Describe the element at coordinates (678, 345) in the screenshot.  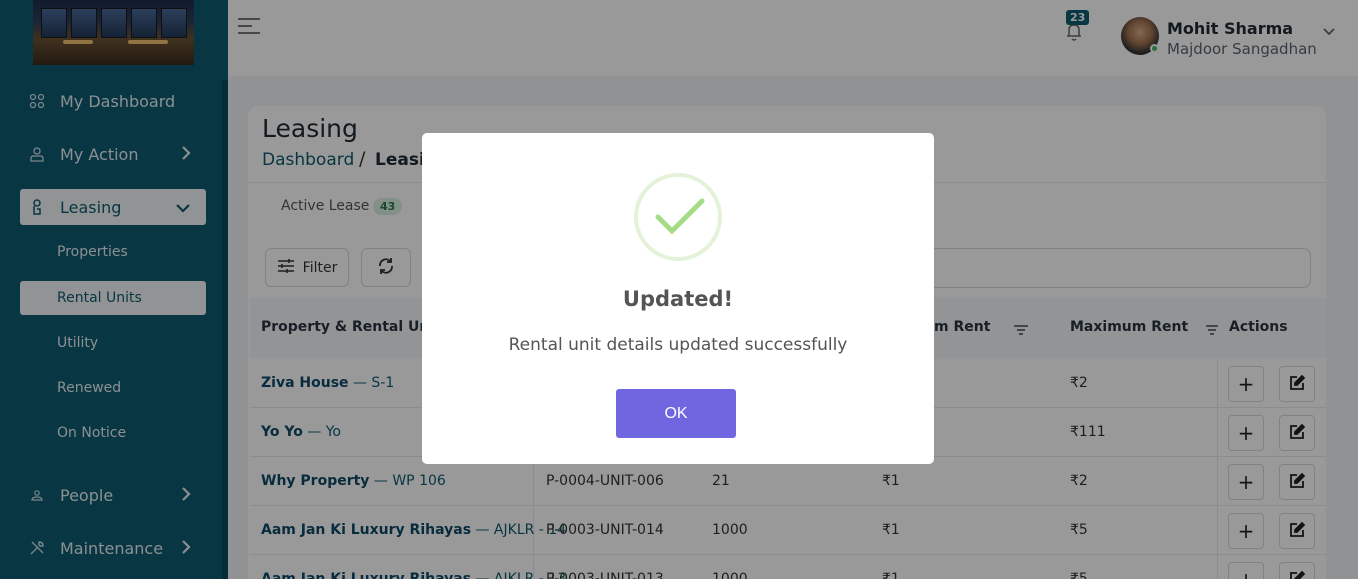
I see `dialog-message: Rental unit details updated successfully` at that location.